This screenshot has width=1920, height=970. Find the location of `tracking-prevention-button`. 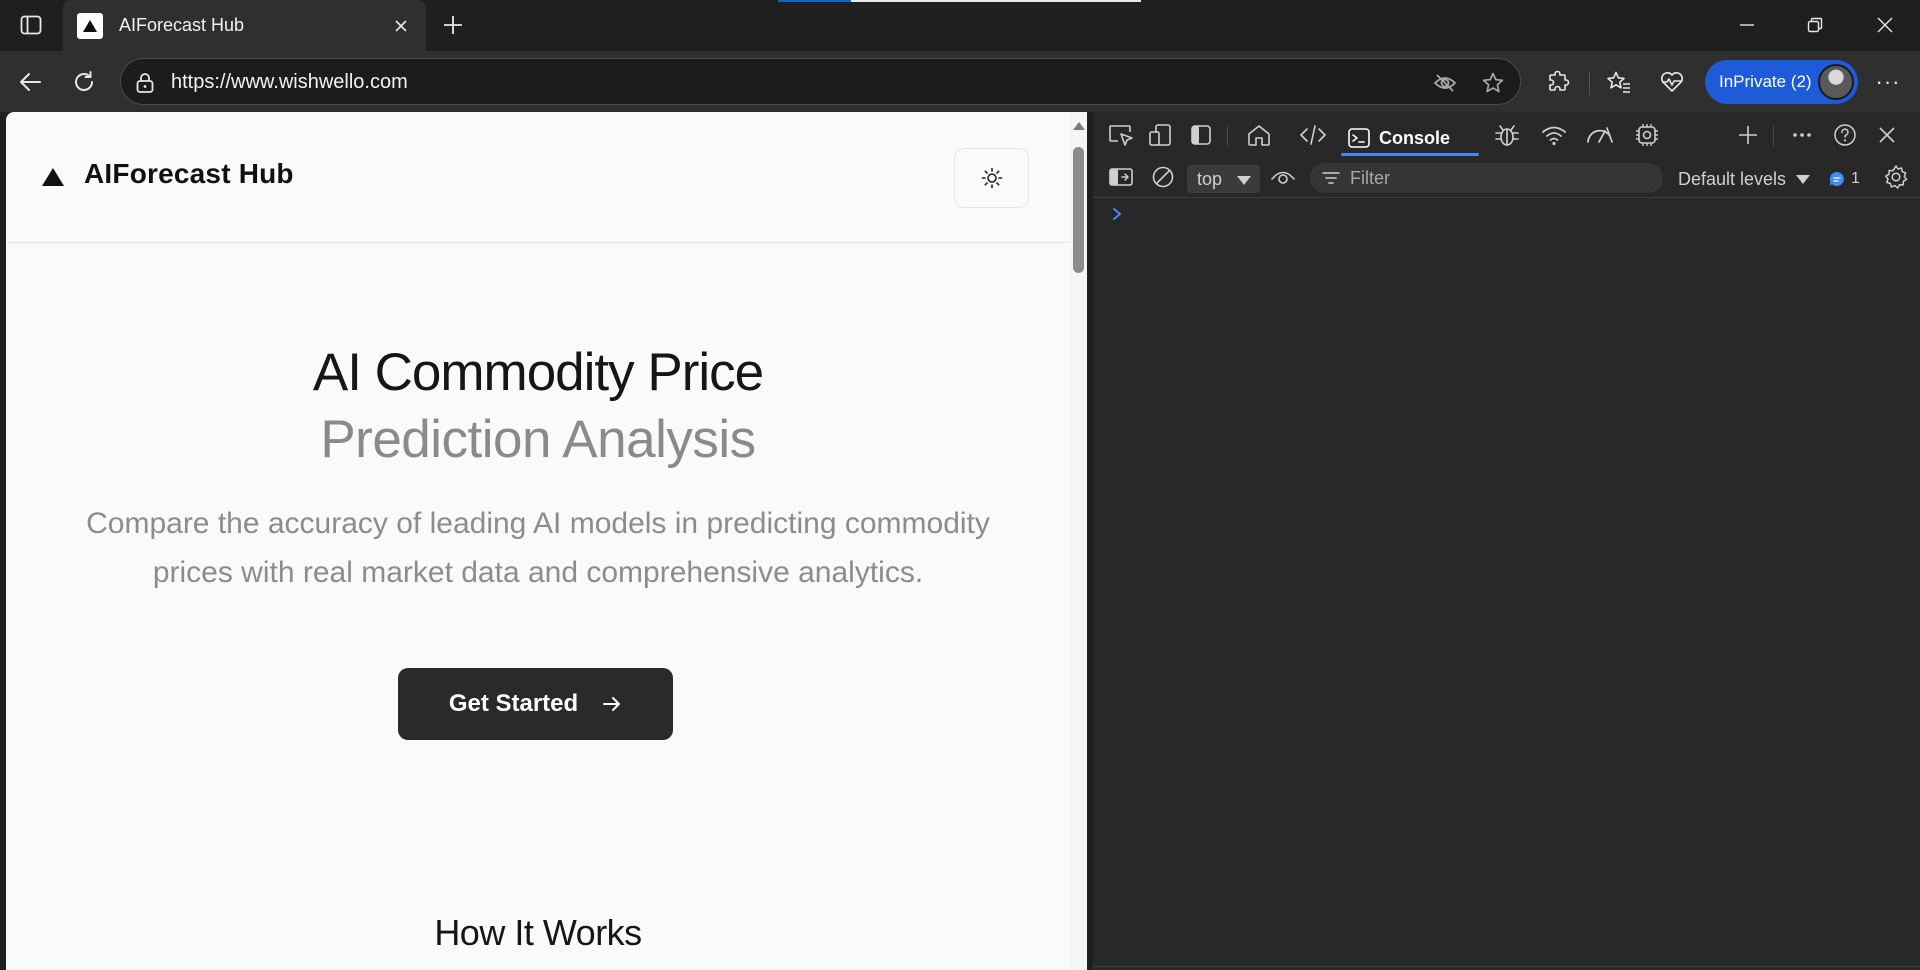

tracking-prevention-button is located at coordinates (1445, 83).